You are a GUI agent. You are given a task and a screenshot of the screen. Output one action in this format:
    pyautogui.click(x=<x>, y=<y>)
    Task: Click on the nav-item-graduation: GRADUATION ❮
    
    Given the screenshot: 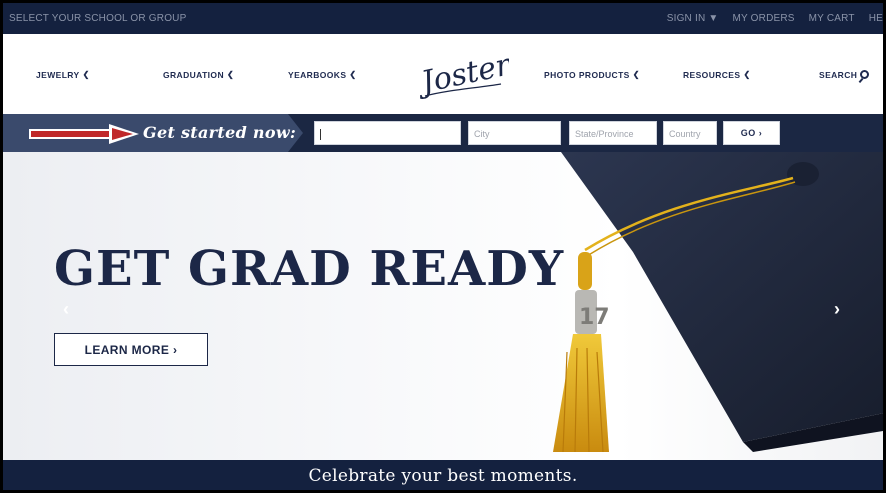 What is the action you would take?
    pyautogui.click(x=198, y=75)
    